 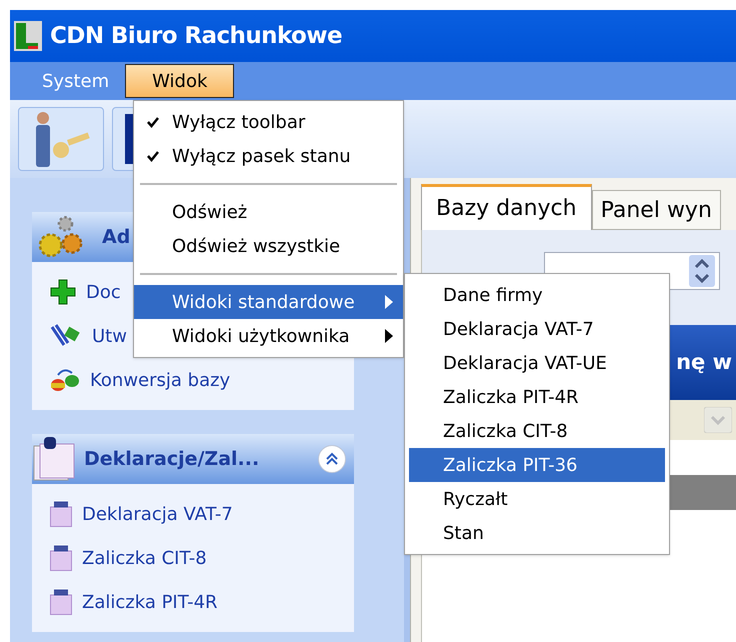 I want to click on chevrons-up-icon, so click(x=332, y=459).